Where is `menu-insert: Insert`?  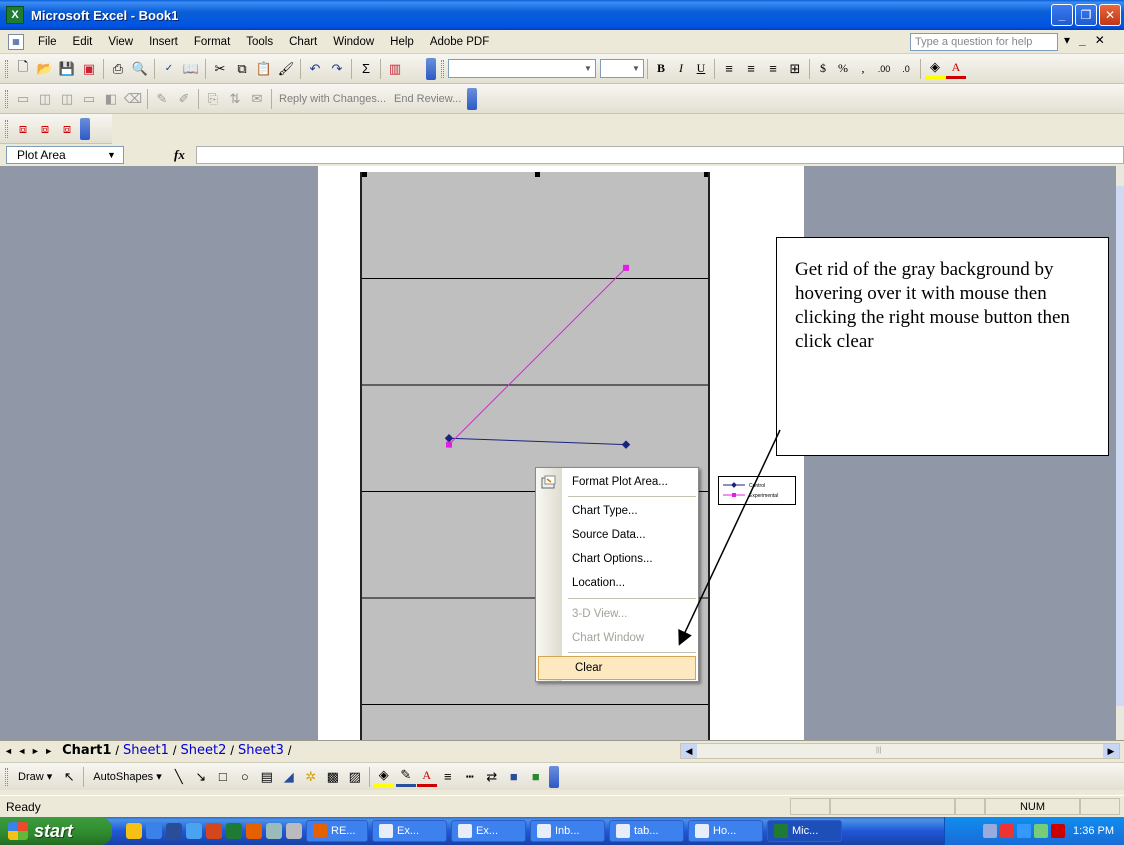
menu-insert: Insert is located at coordinates (163, 42).